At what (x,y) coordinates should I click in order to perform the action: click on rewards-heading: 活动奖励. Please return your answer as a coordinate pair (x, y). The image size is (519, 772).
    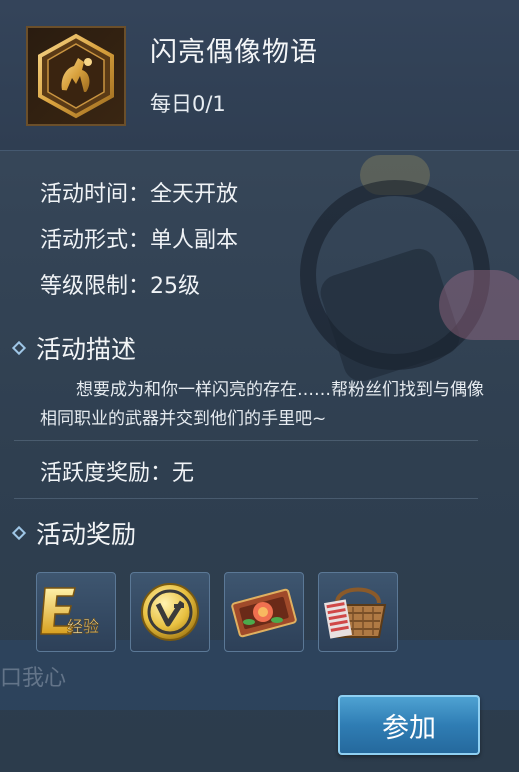
    Looking at the image, I should click on (74, 533).